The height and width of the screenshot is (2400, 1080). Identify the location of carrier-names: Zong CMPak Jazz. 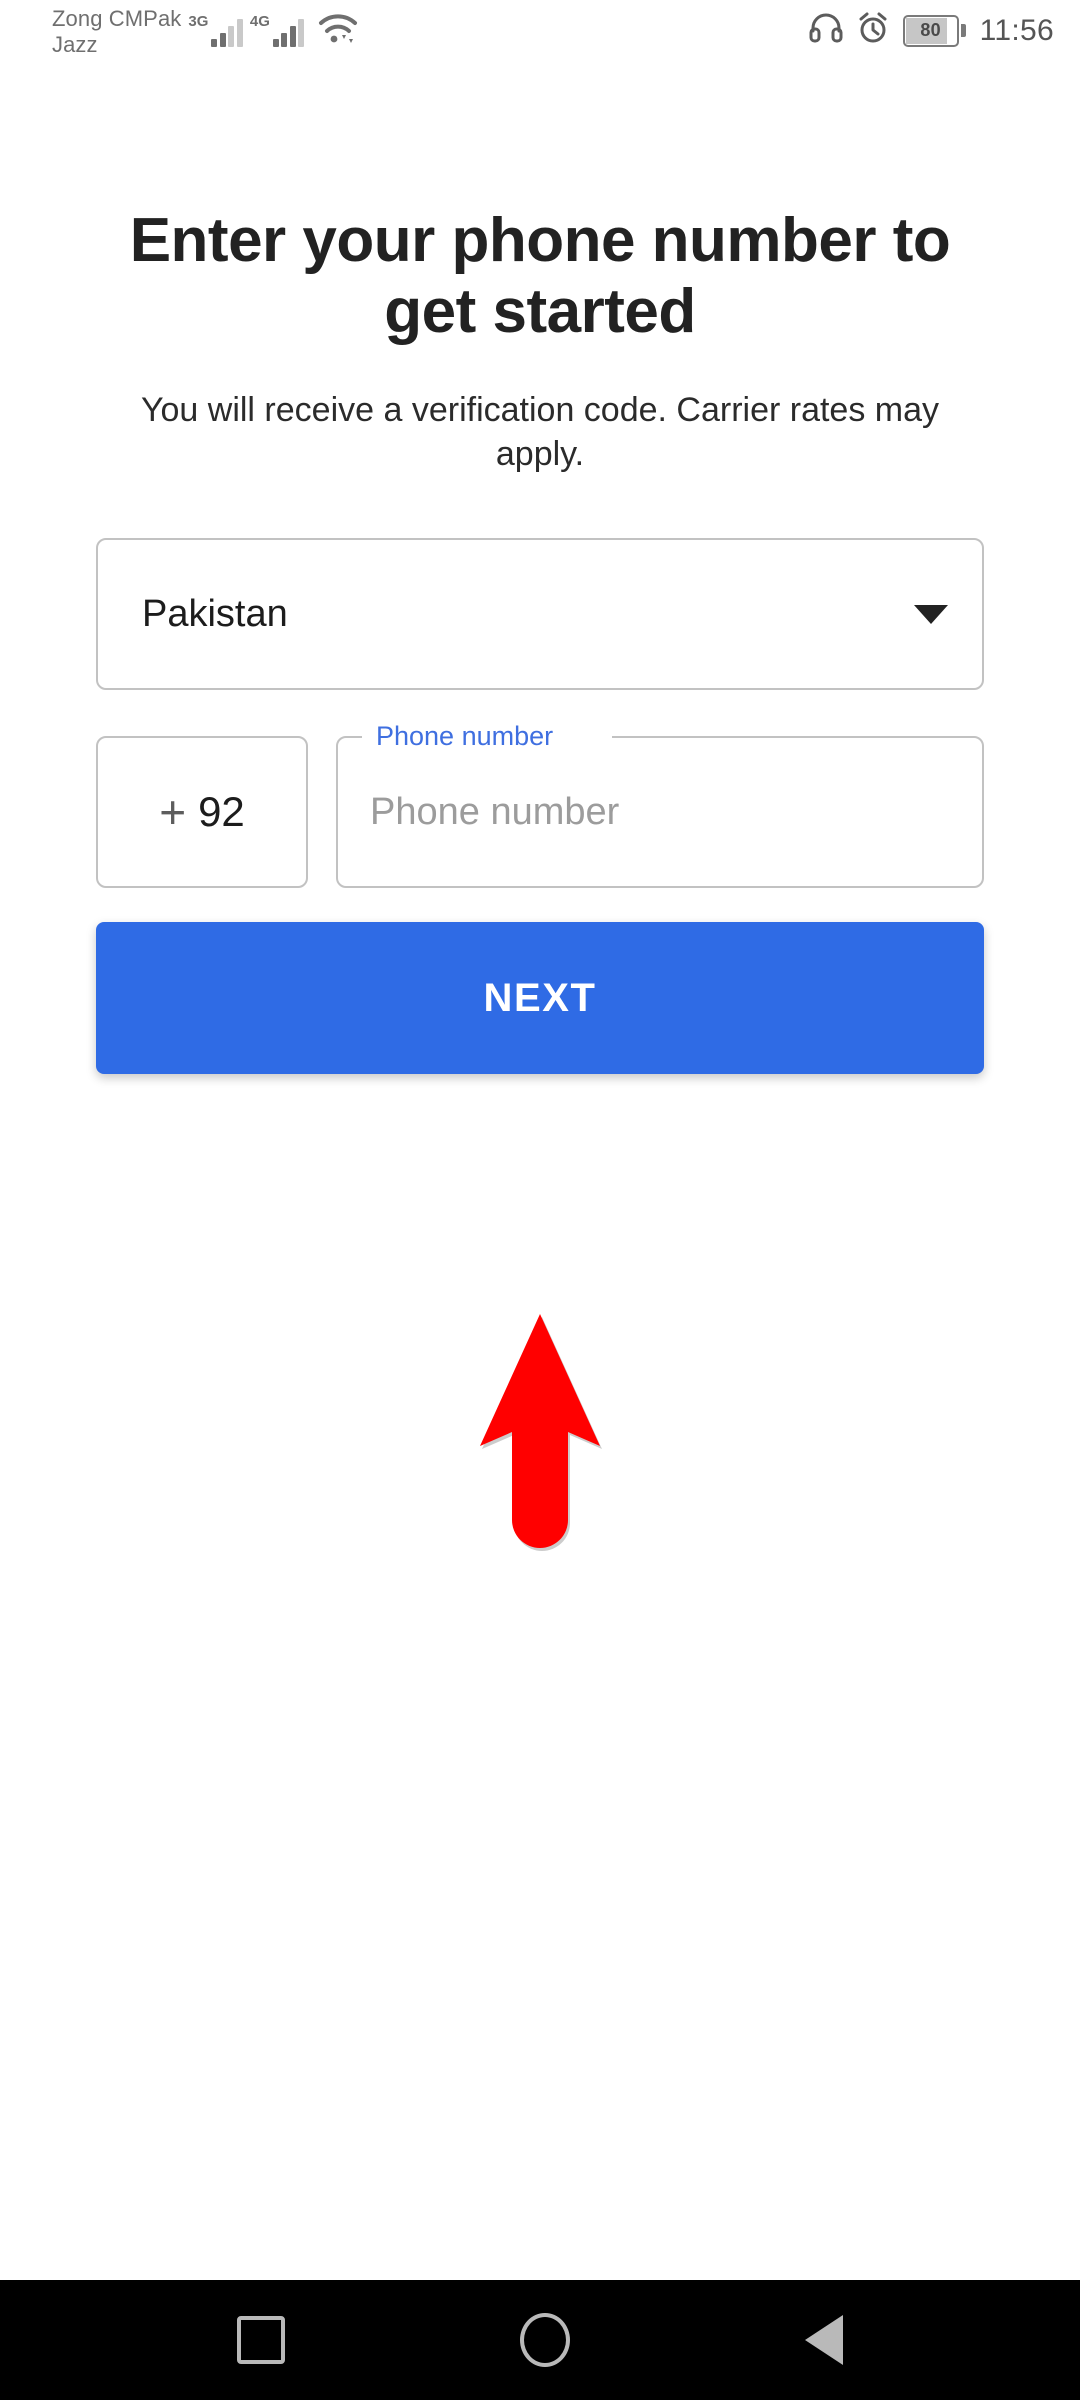
(116, 31).